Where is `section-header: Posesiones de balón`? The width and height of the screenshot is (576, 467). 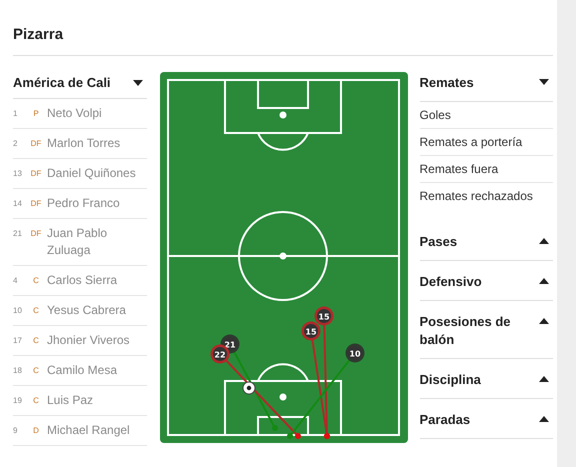 section-header: Posesiones de balón is located at coordinates (470, 331).